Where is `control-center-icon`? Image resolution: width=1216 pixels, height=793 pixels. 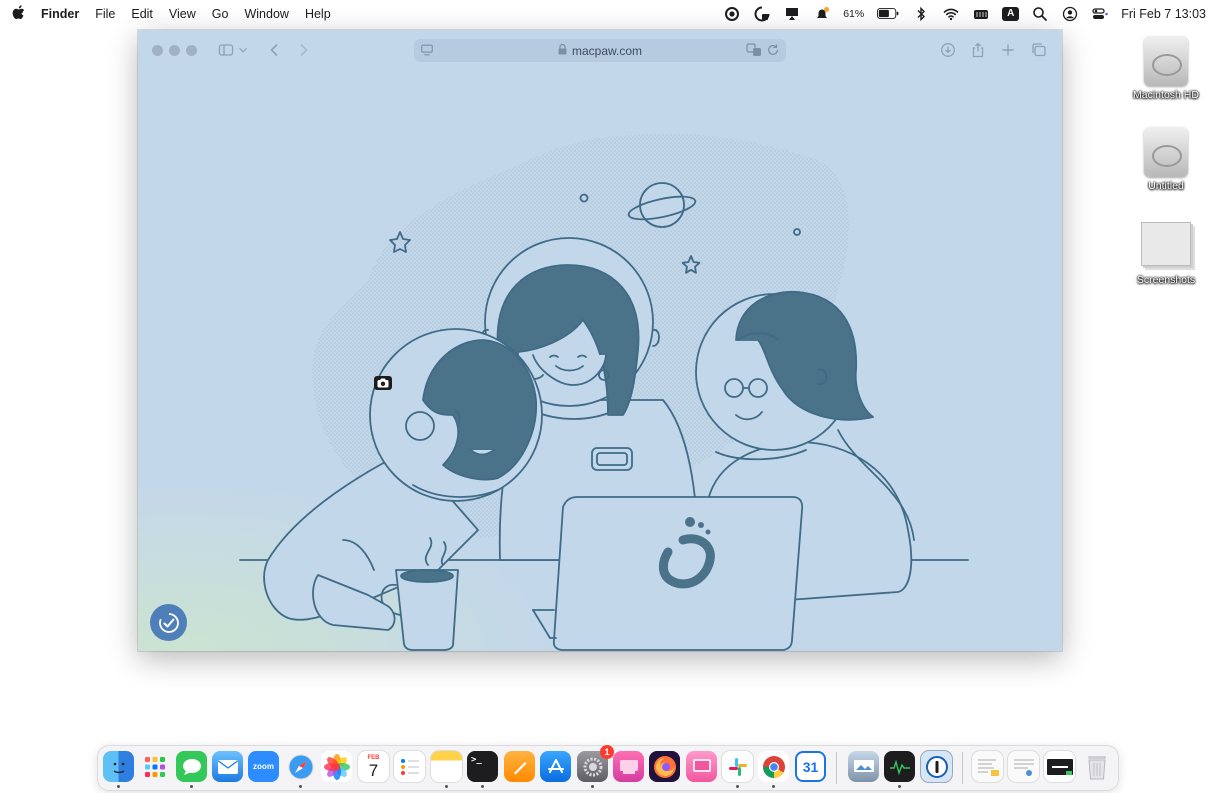
control-center-icon is located at coordinates (1100, 14).